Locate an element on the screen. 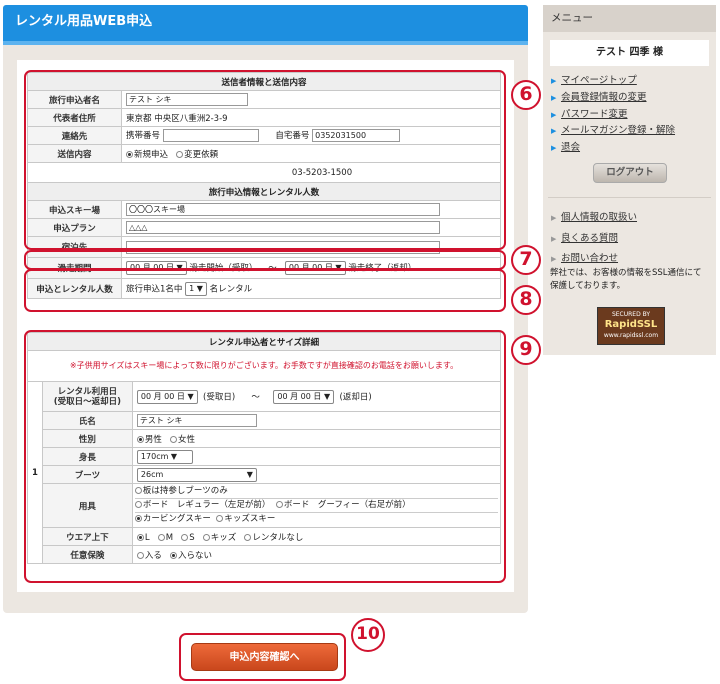 The width and height of the screenshot is (720, 684). user-name: テスト 四季 様 is located at coordinates (629, 53).